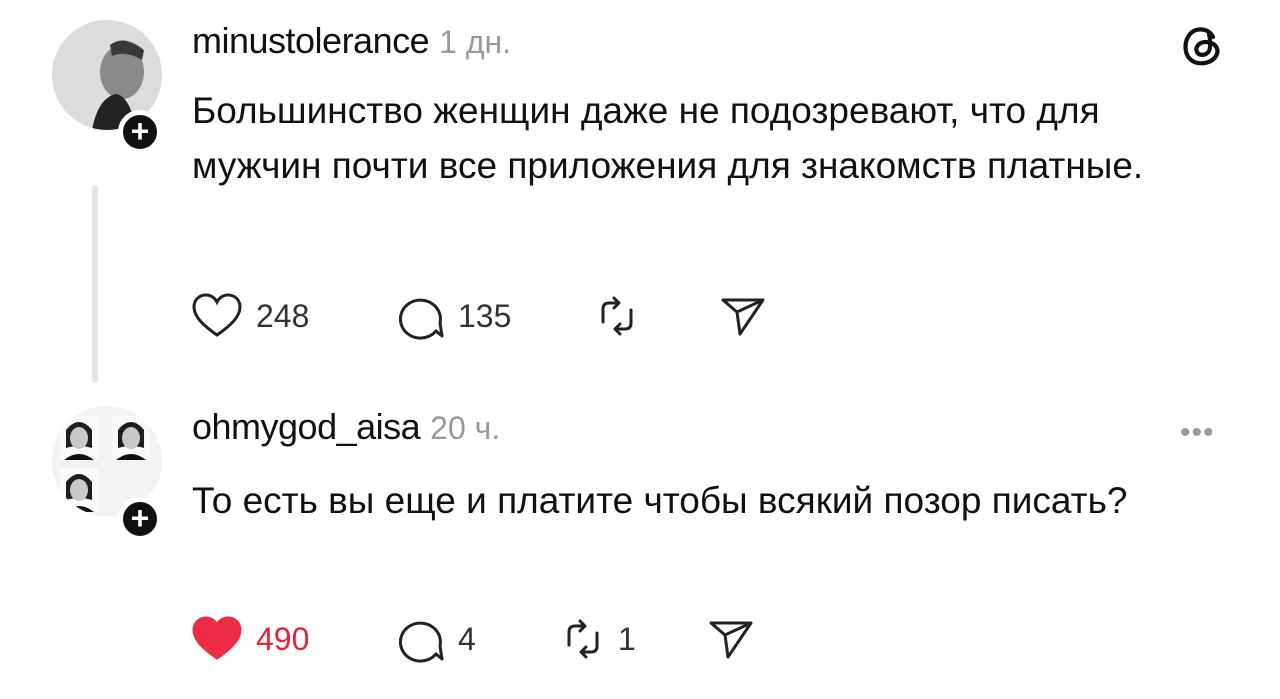  Describe the element at coordinates (453, 316) in the screenshot. I see `reply-button: 135` at that location.